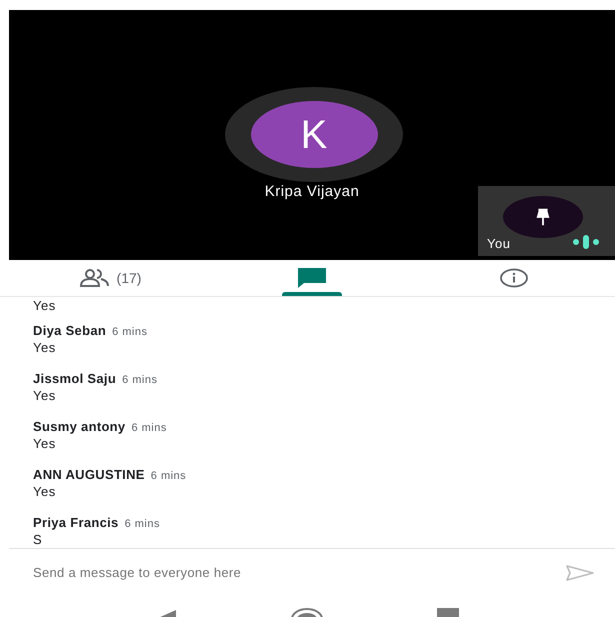  I want to click on people-icon, so click(94, 278).